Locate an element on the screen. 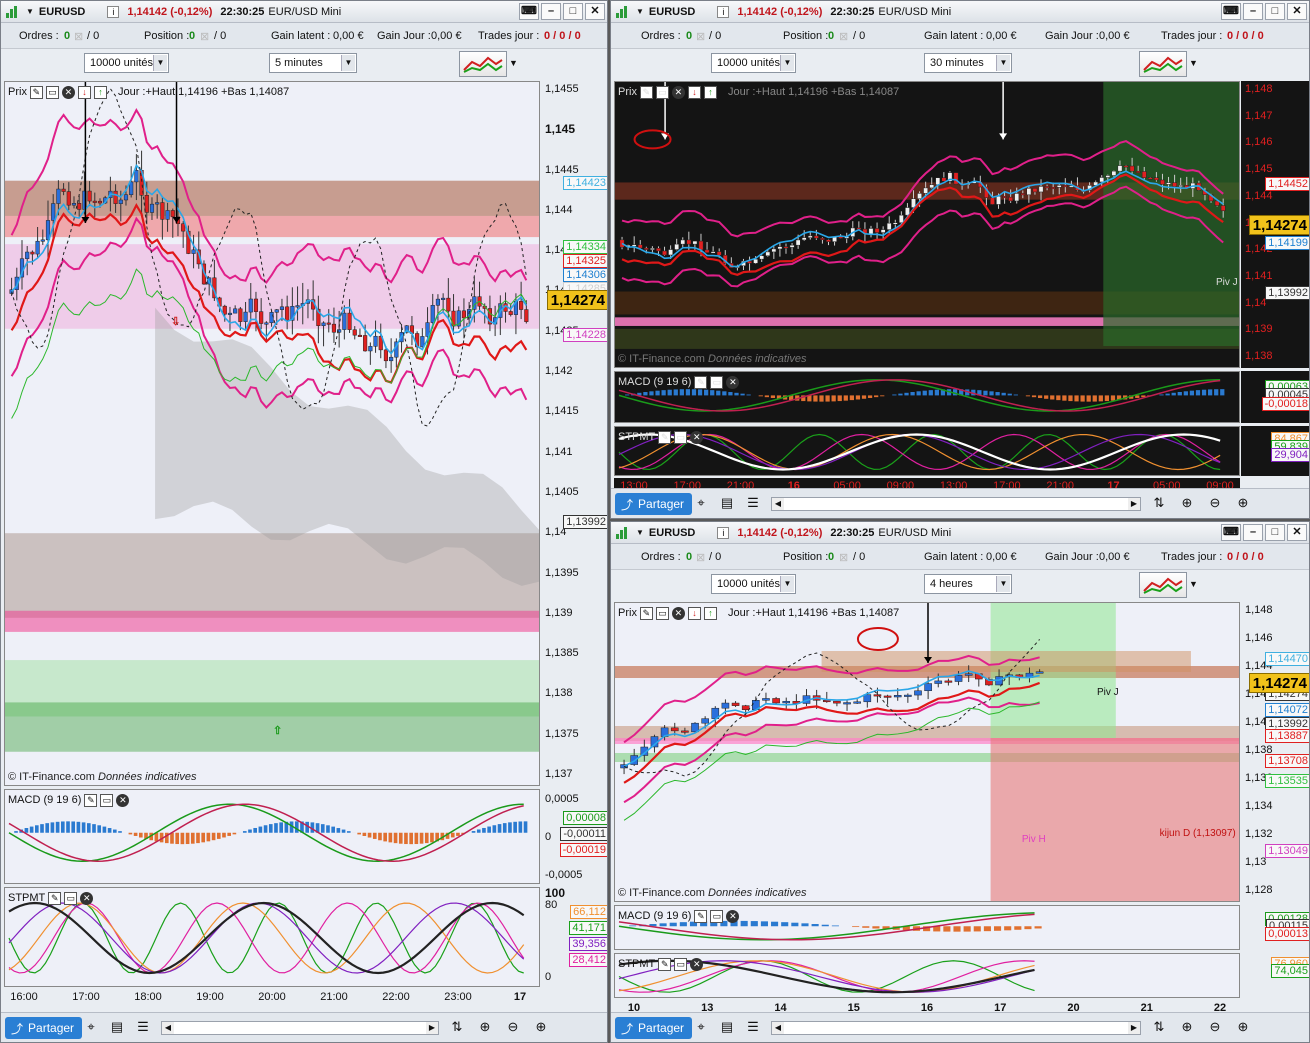  timeframe-select: 30 minutes ▼ is located at coordinates (968, 63).